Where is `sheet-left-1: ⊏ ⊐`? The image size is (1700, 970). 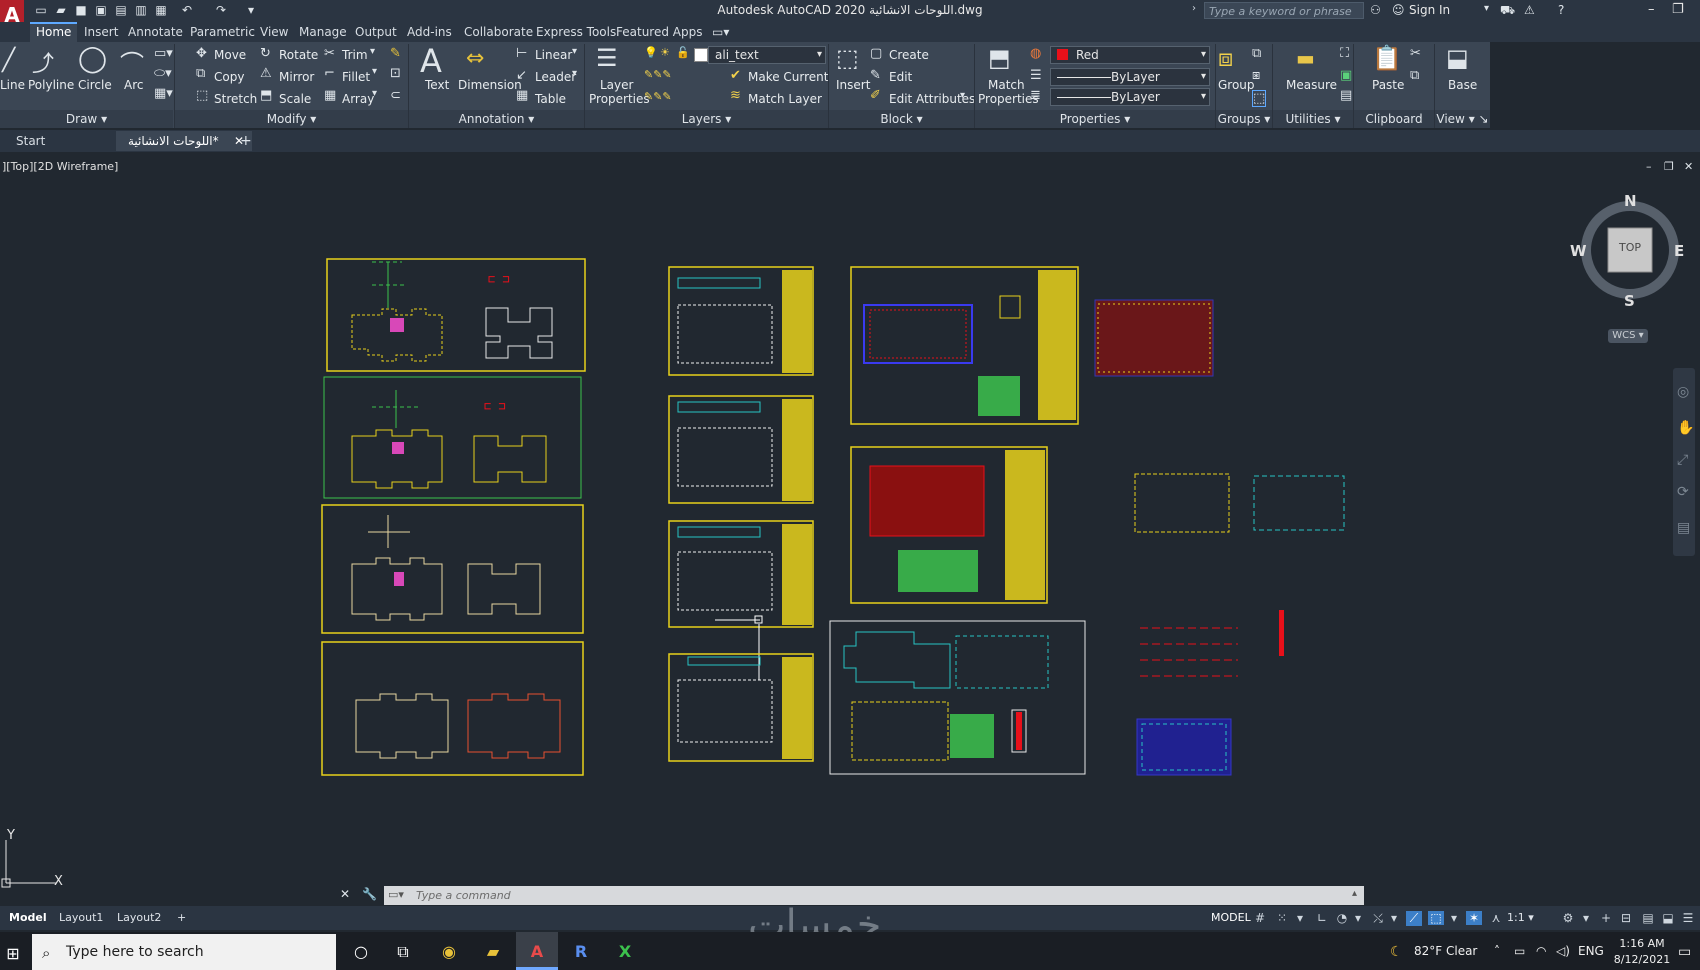 sheet-left-1: ⊏ ⊐ is located at coordinates (456, 315).